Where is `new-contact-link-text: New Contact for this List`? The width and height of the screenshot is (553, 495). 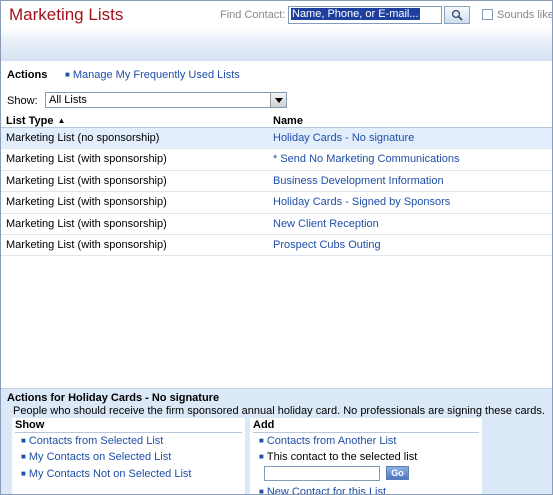
new-contact-link-text: New Contact for this List is located at coordinates (326, 490).